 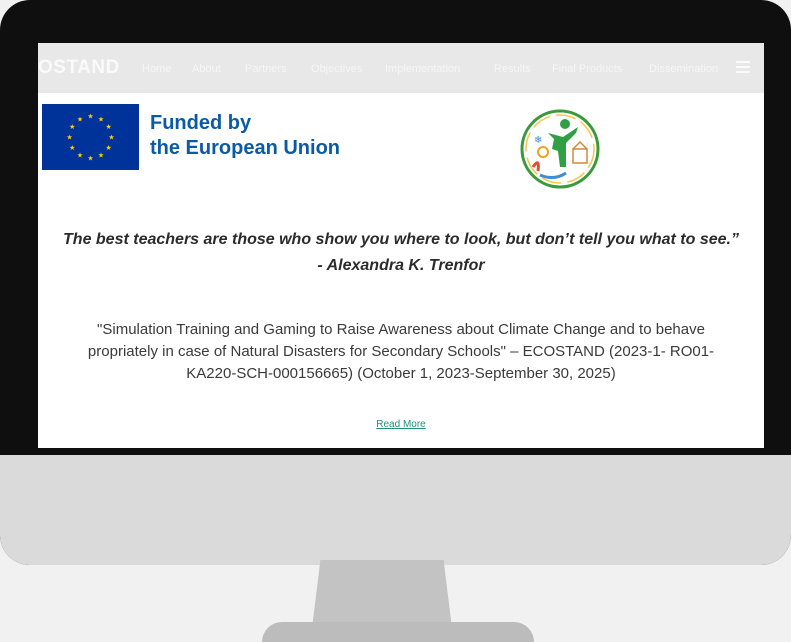 I want to click on funded-by-eu-text: Funded by the European Union, so click(x=245, y=136).